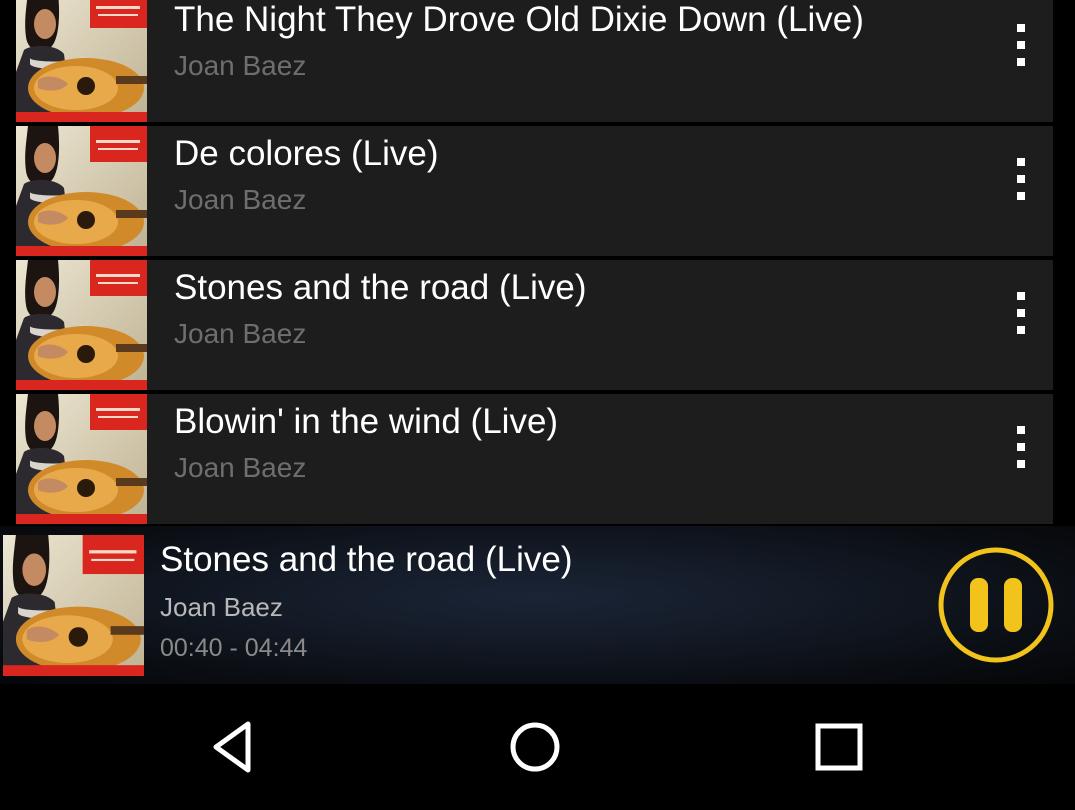  Describe the element at coordinates (535, 747) in the screenshot. I see `home-circle-icon` at that location.